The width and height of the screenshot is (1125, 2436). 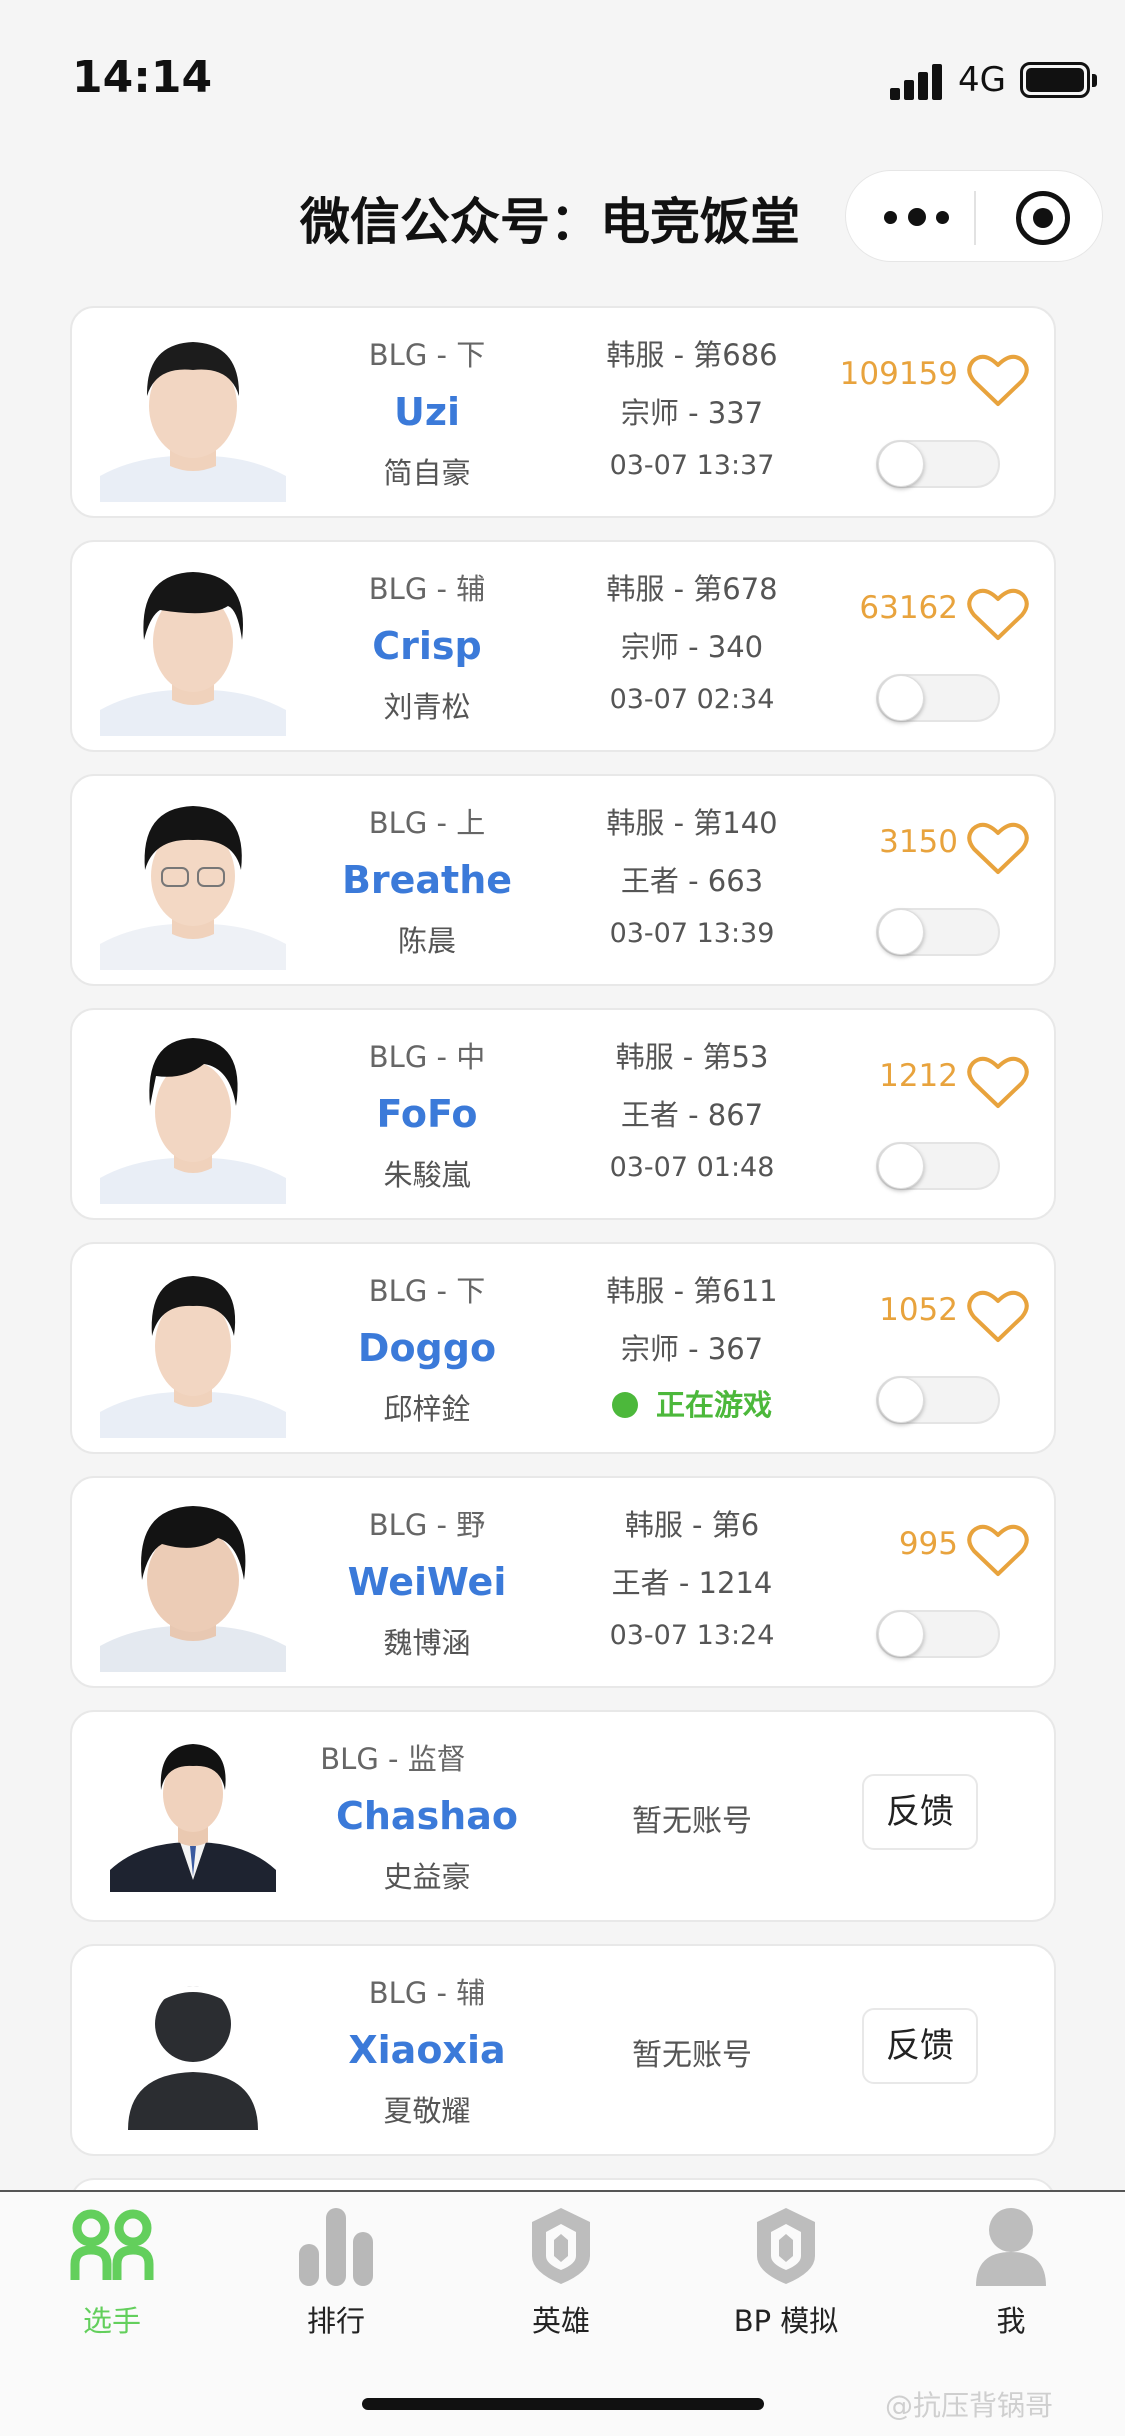 What do you see at coordinates (692, 1167) in the screenshot?
I see `last-played-time: 03-07 01:48` at bounding box center [692, 1167].